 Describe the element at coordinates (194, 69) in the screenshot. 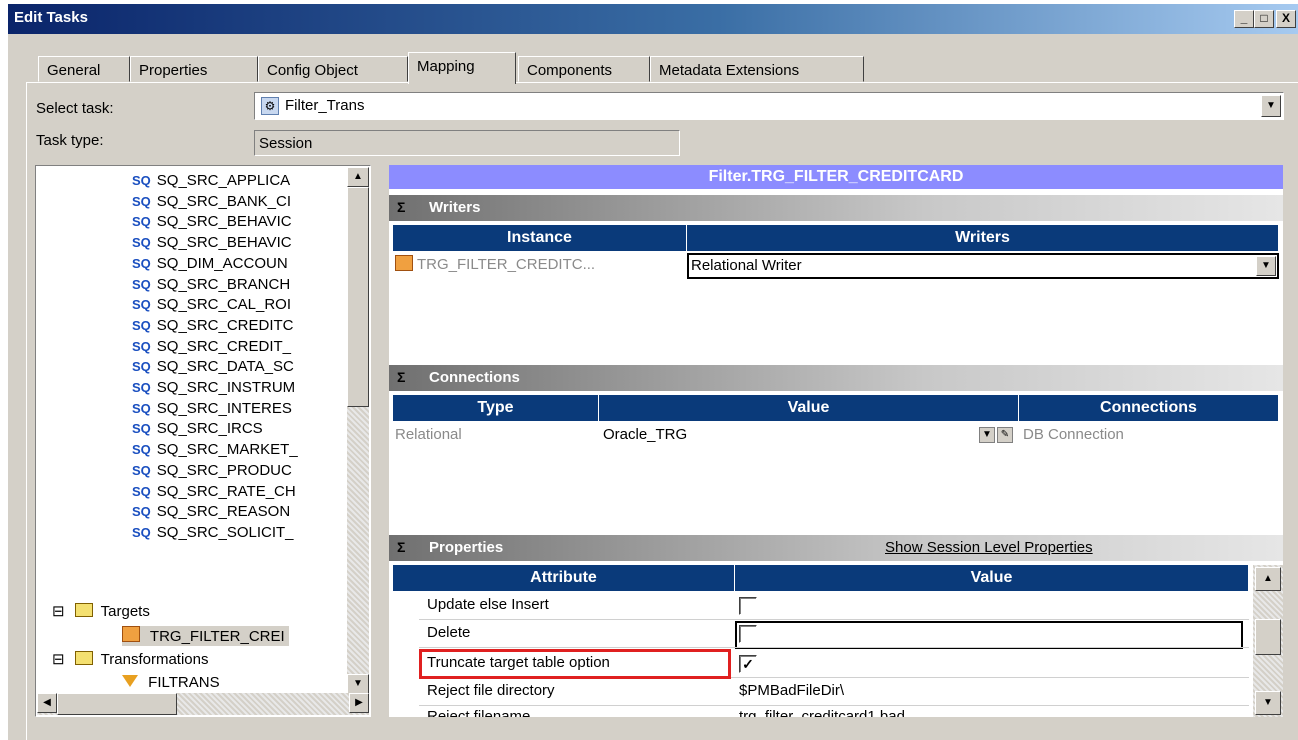

I see `tab-properties: Properties` at that location.